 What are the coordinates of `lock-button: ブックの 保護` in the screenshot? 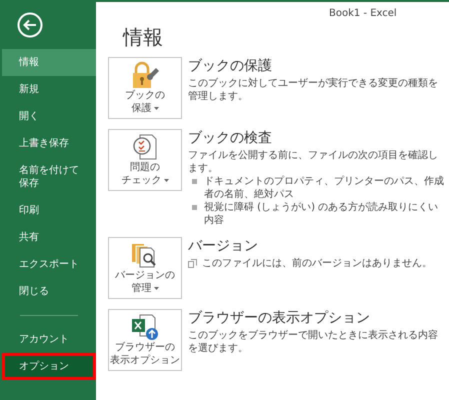 It's located at (145, 88).